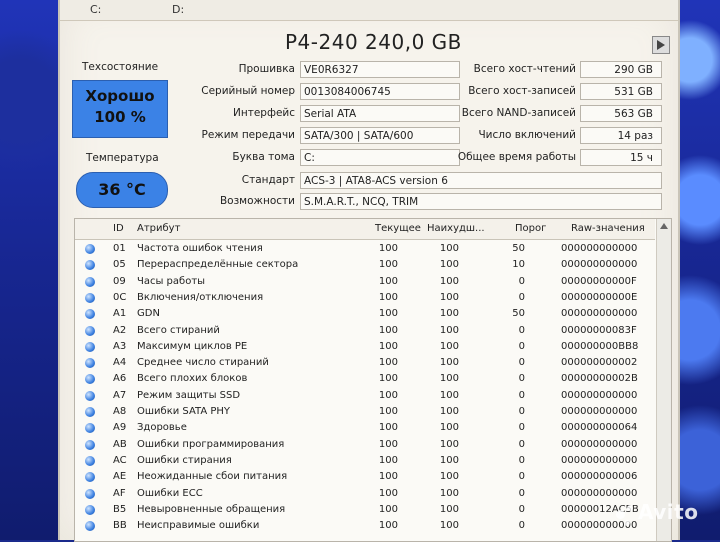  What do you see at coordinates (518, 248) in the screenshot?
I see `attr-threshold: 50` at bounding box center [518, 248].